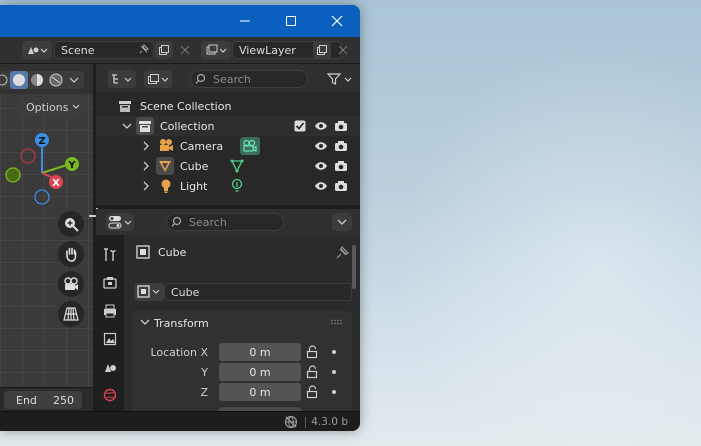  I want to click on tab-world, so click(110, 395).